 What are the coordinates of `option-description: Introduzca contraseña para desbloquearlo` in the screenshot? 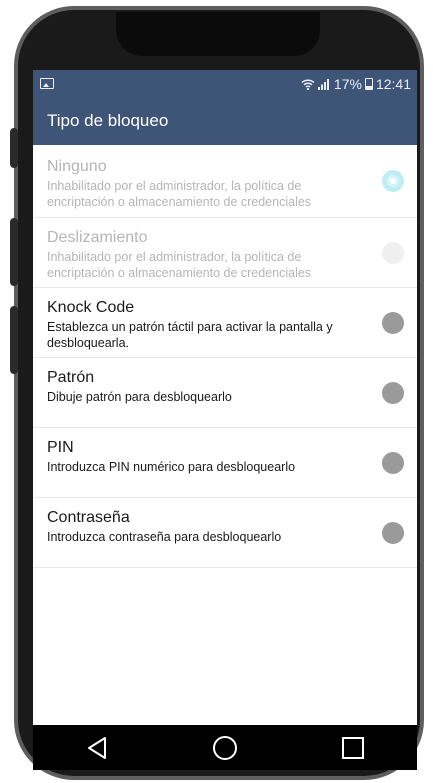 It's located at (164, 537).